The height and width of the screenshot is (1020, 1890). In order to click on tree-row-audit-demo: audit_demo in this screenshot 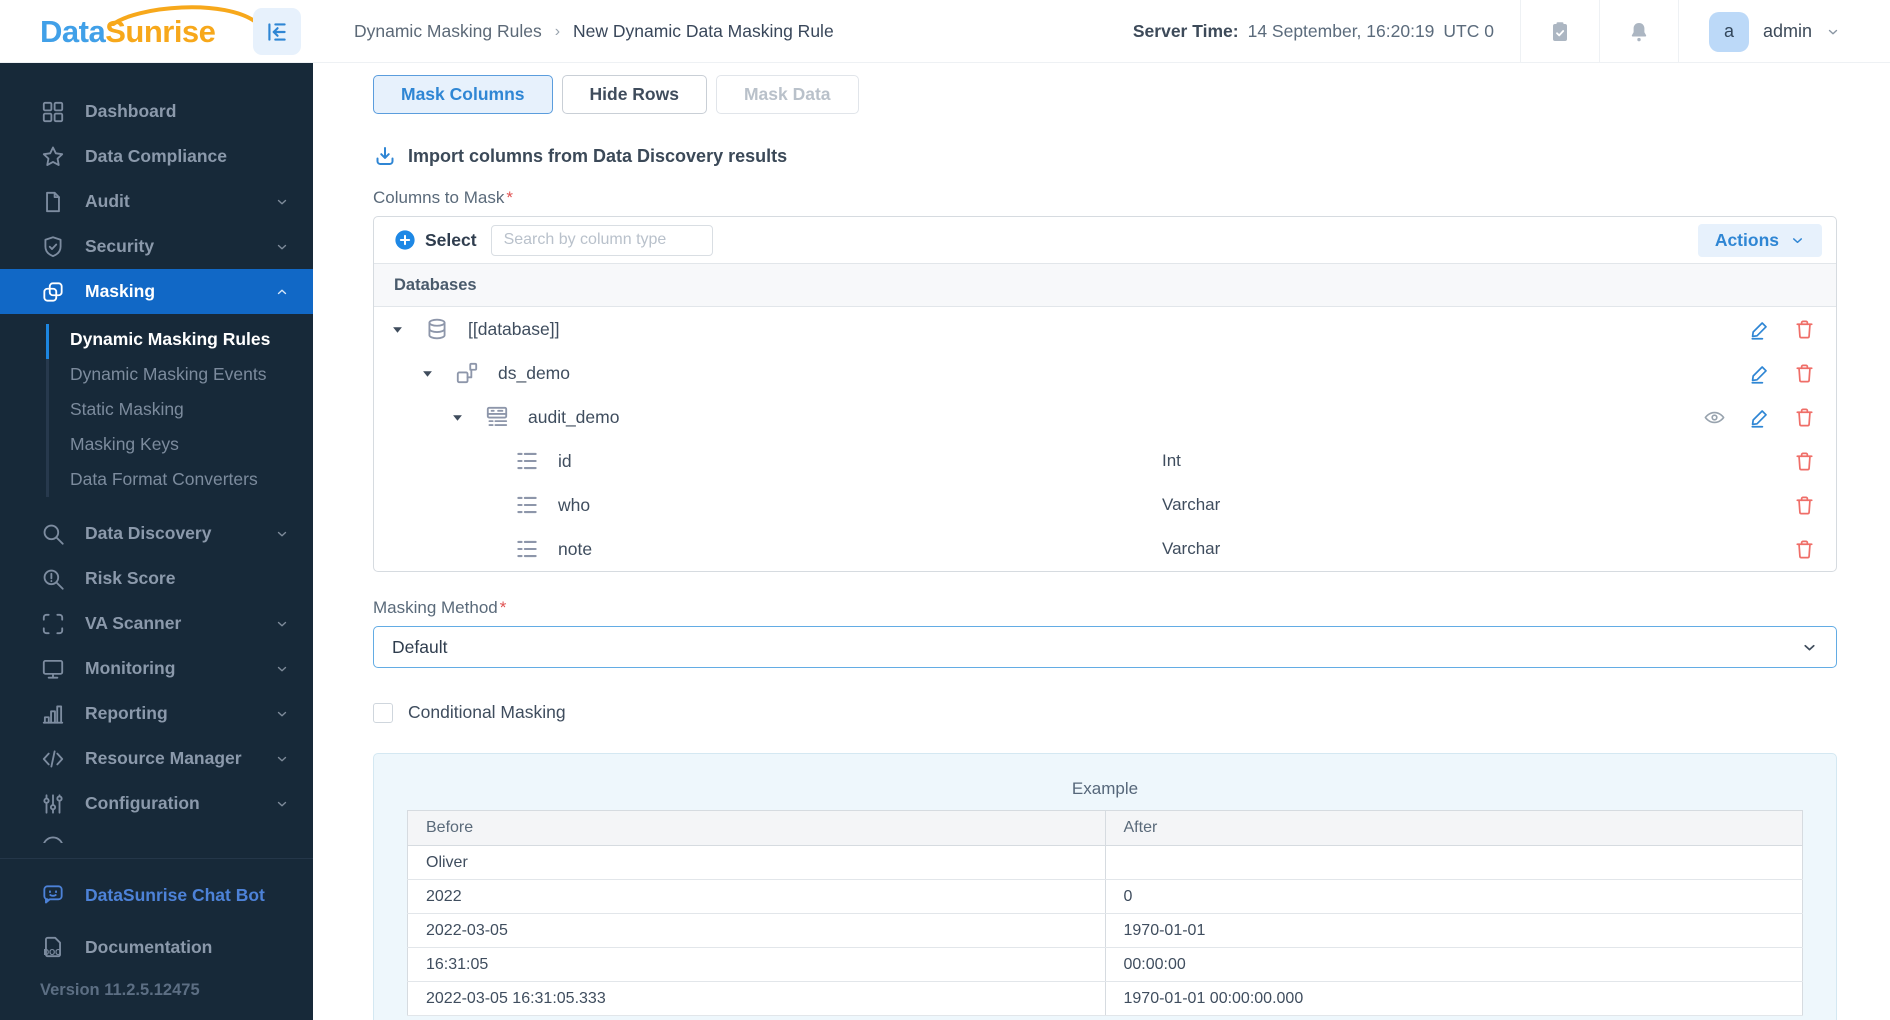, I will do `click(1105, 417)`.